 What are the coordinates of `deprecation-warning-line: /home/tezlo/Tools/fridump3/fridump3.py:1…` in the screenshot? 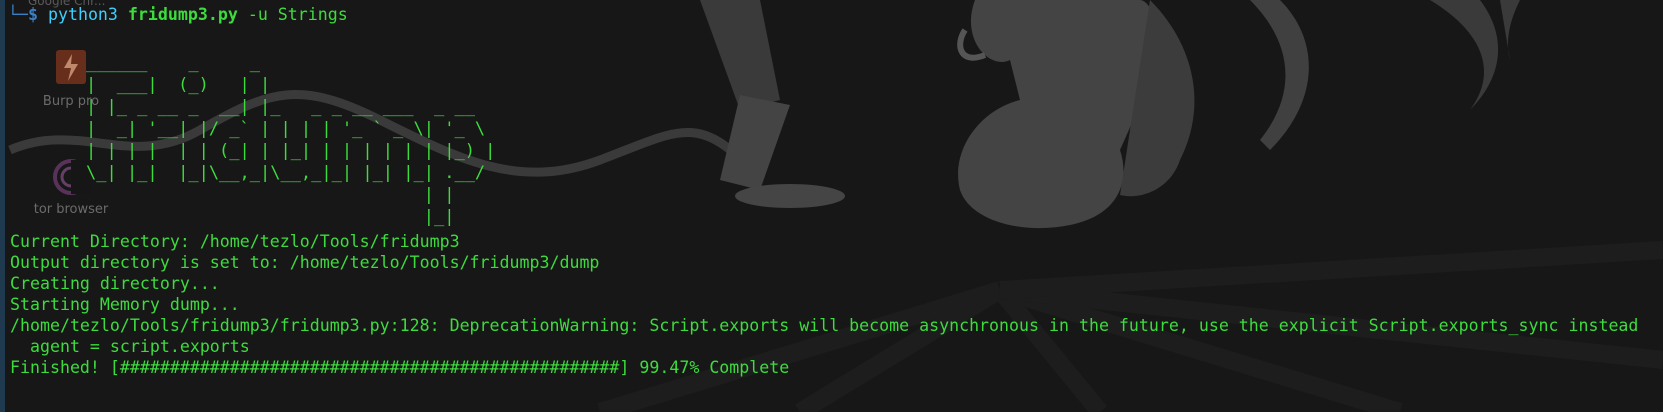 It's located at (824, 325).